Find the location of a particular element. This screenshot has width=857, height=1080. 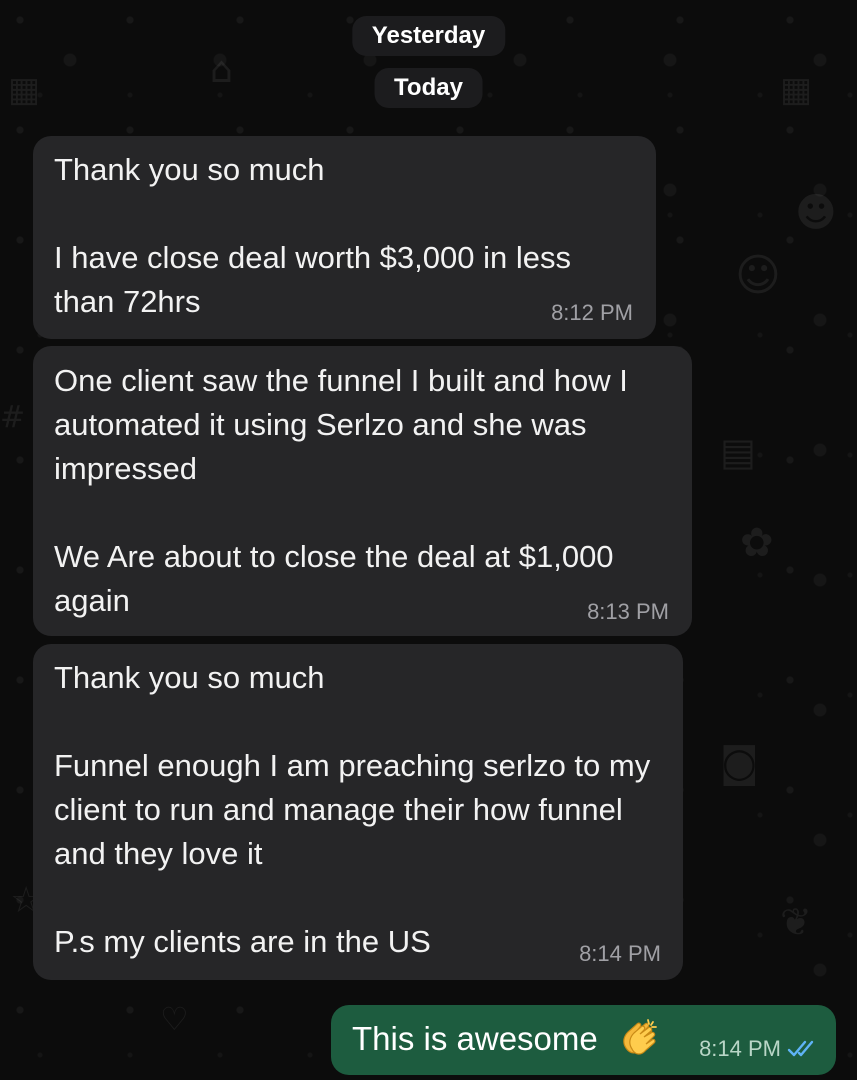

house-doodle-icon: ⌂ is located at coordinates (221, 70).